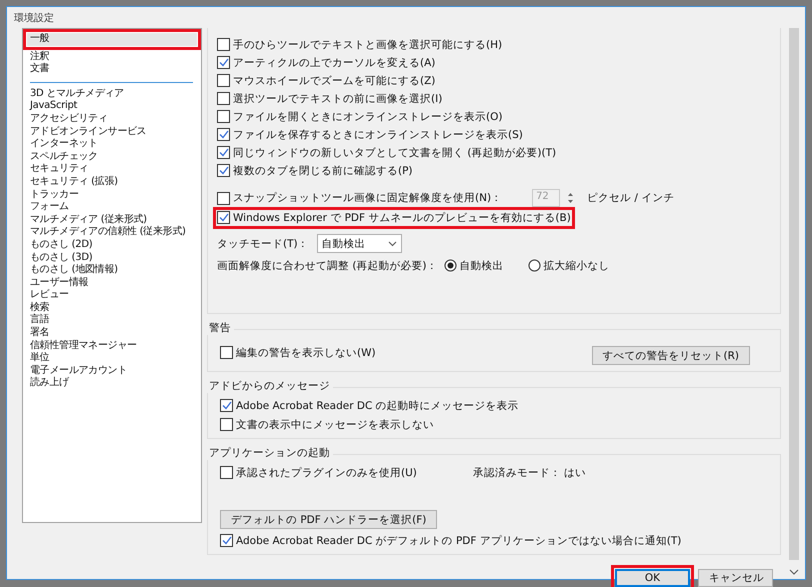 The width and height of the screenshot is (812, 587). I want to click on category-item: フォーム, so click(112, 207).